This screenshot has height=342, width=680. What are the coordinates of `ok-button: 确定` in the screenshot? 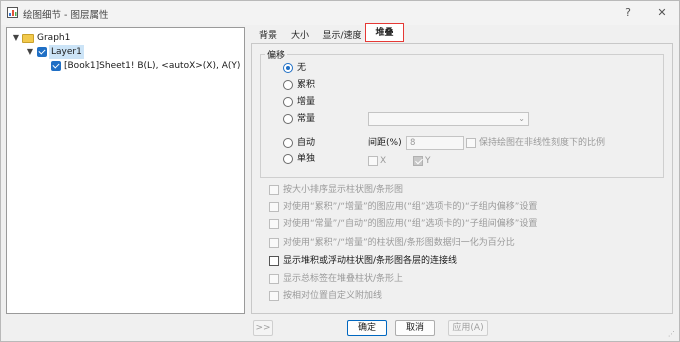 It's located at (367, 328).